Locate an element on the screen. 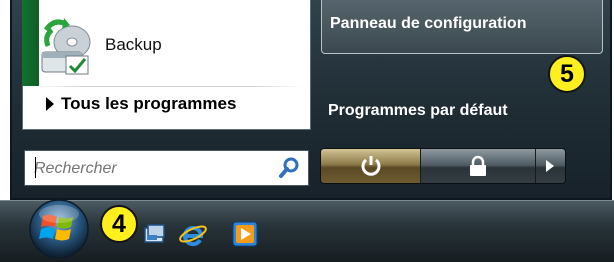  default-programs-item: Programmes par défaut is located at coordinates (418, 111).